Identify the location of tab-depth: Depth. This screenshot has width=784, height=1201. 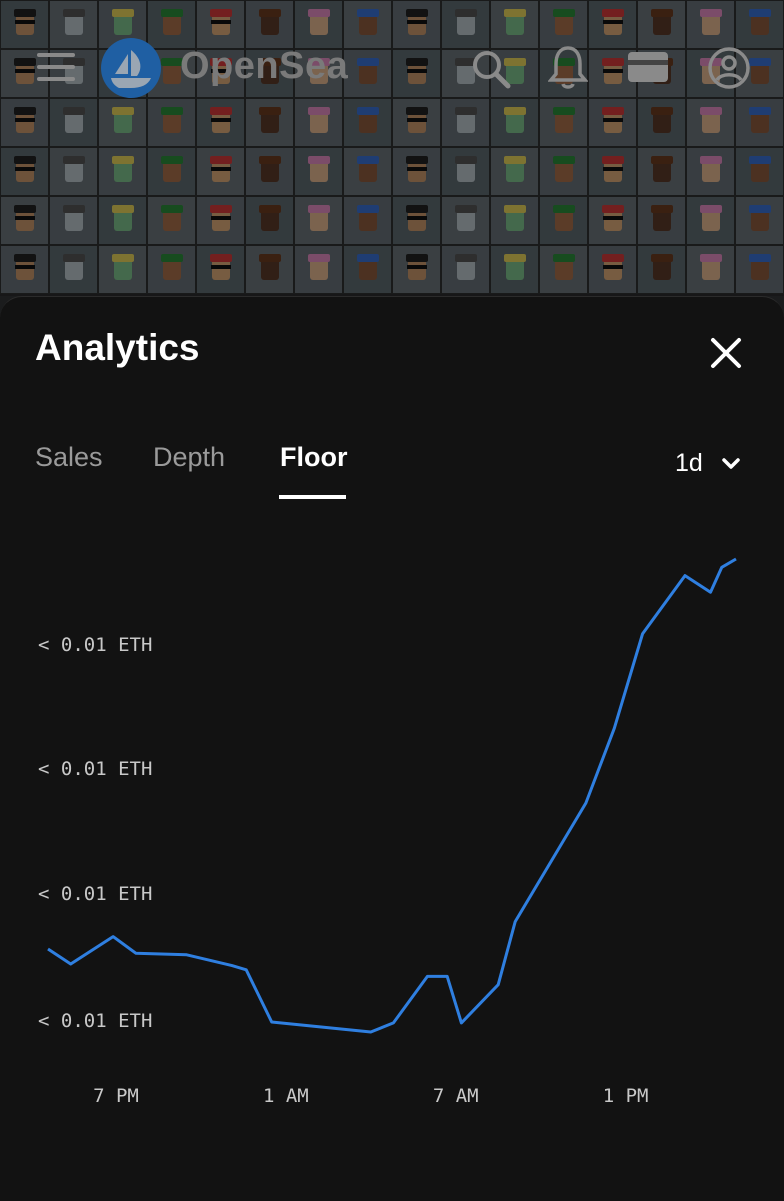
(189, 457).